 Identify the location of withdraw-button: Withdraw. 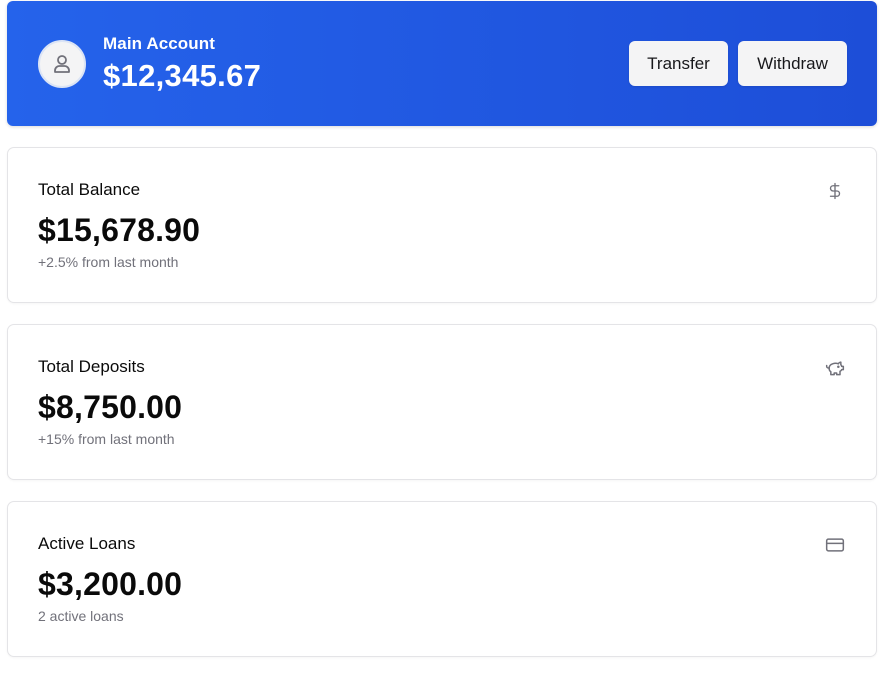
(792, 63).